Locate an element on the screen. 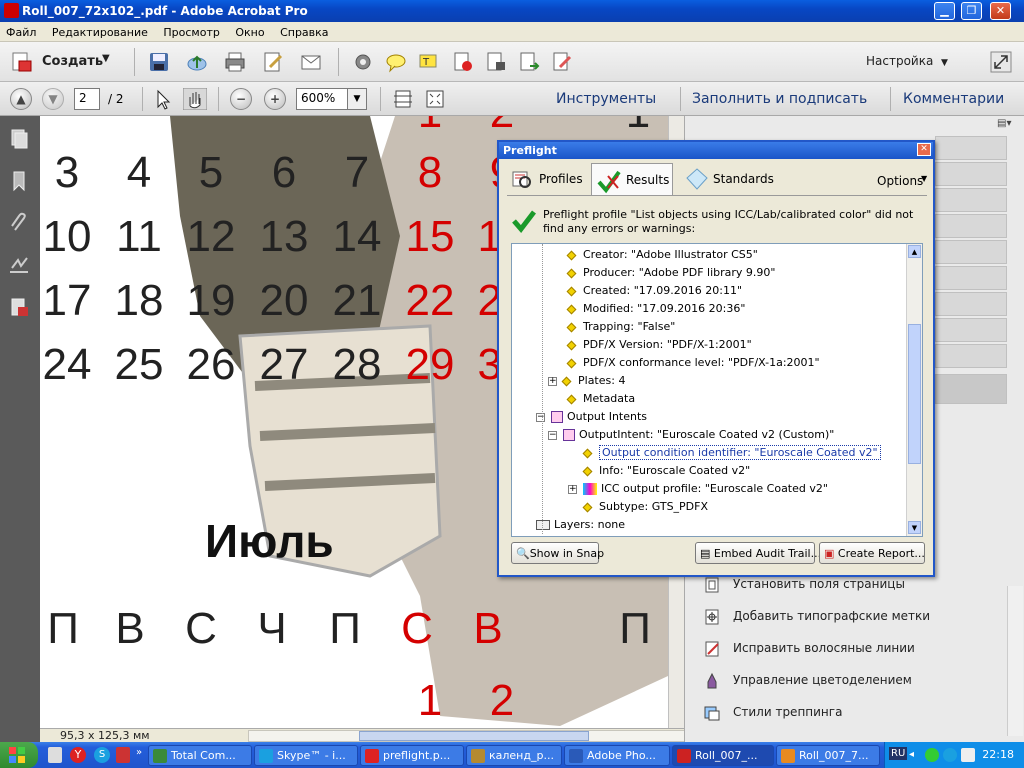 The image size is (1024, 768). show-in-snap-button: 🔍Show in Snap is located at coordinates (557, 553).